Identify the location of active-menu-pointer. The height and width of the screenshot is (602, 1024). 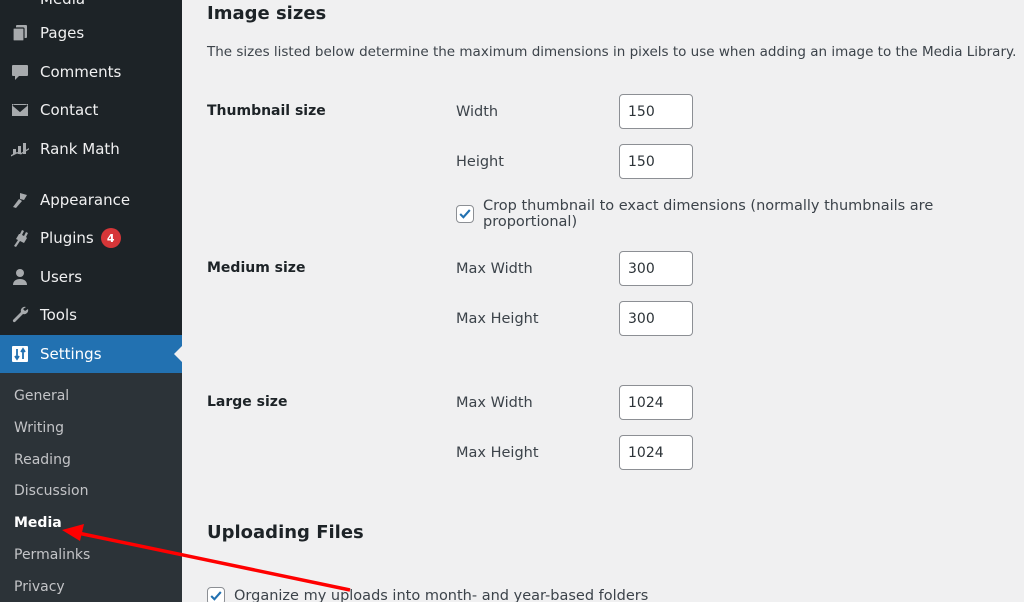
(178, 354).